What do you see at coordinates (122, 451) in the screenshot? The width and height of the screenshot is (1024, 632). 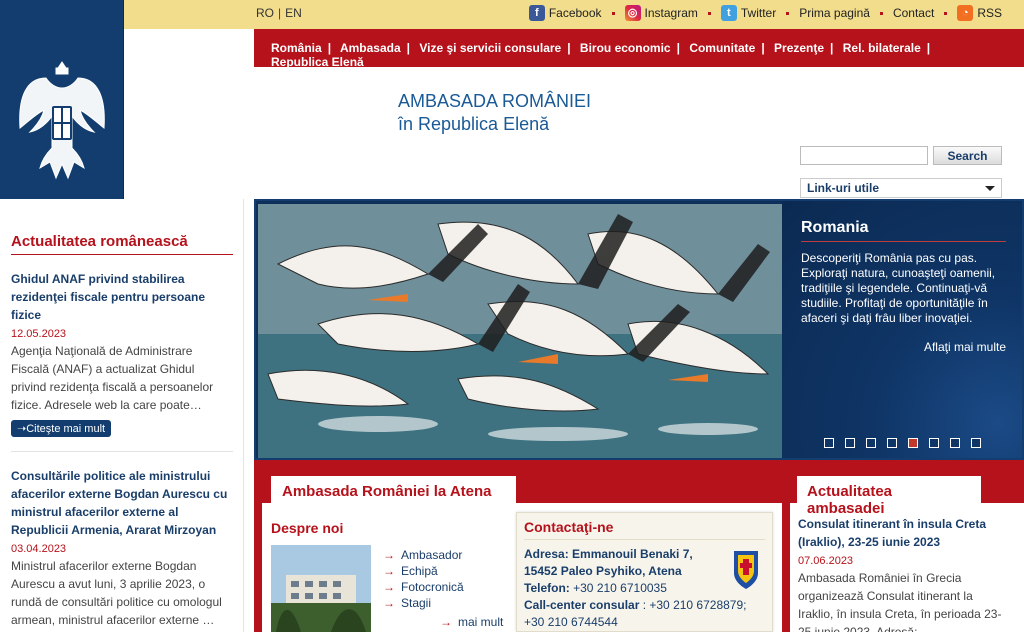 I see `divider` at bounding box center [122, 451].